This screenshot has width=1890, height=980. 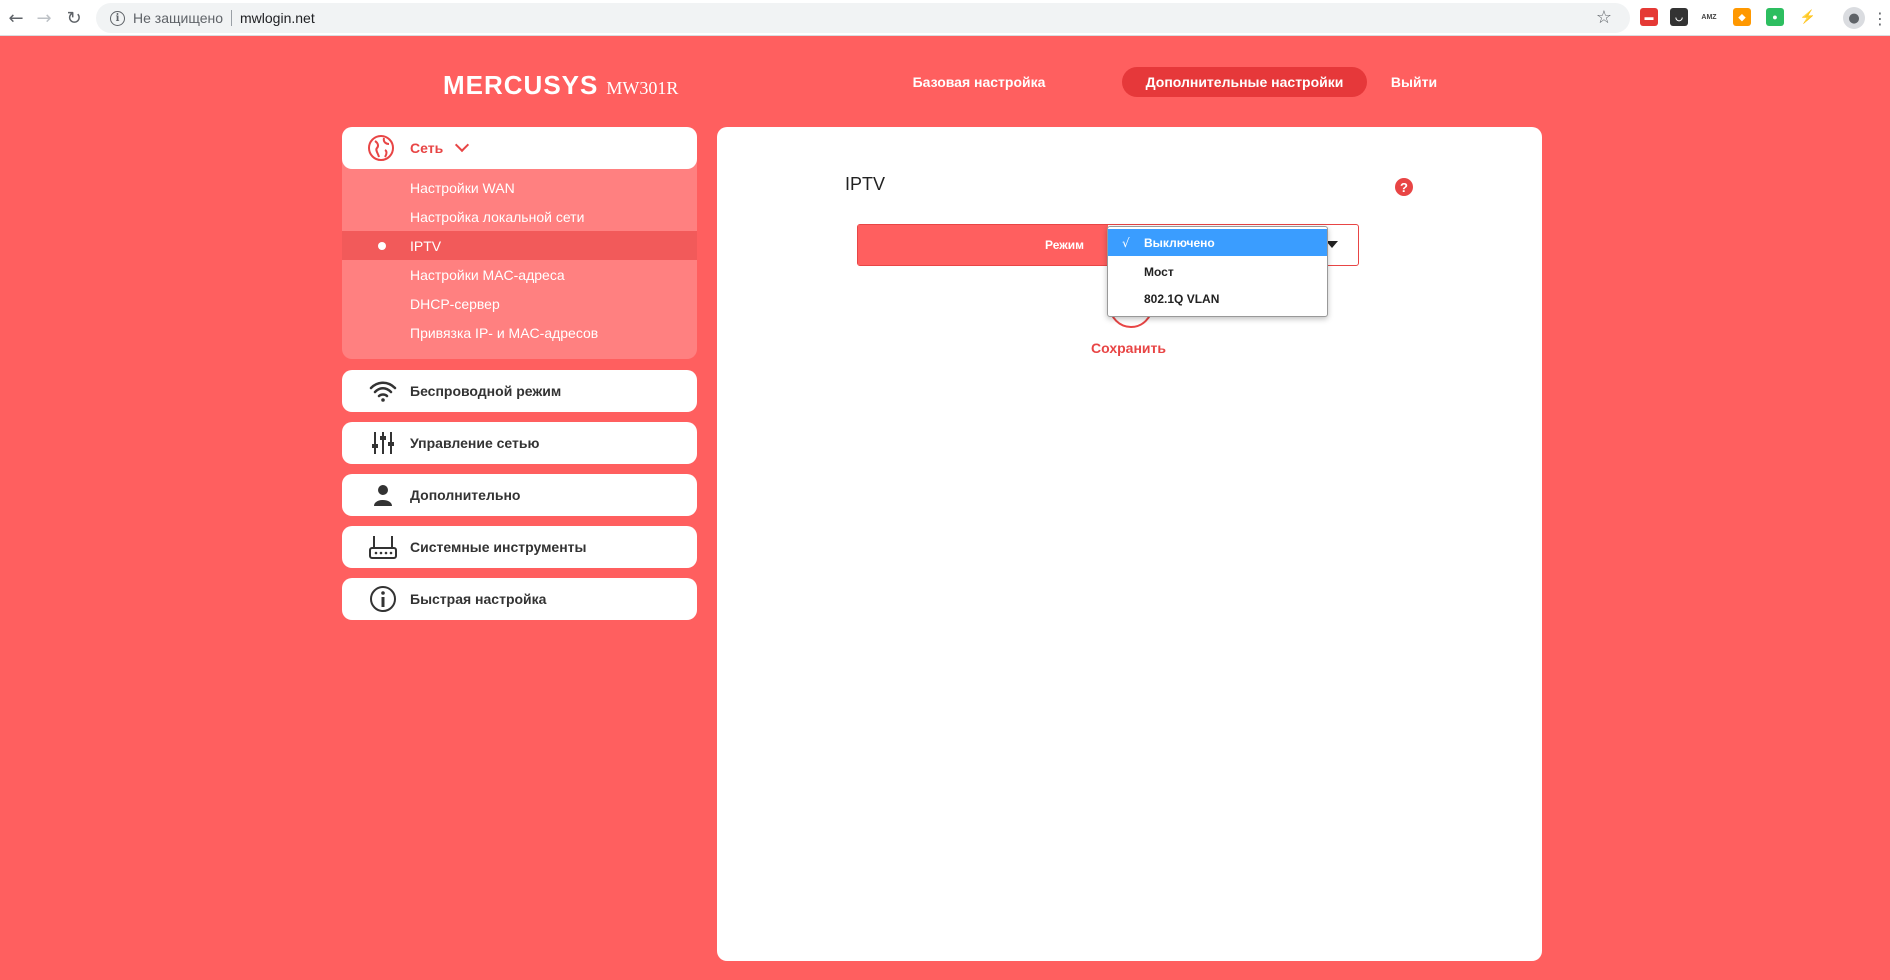 I want to click on option-label: Мост, so click(x=1159, y=271).